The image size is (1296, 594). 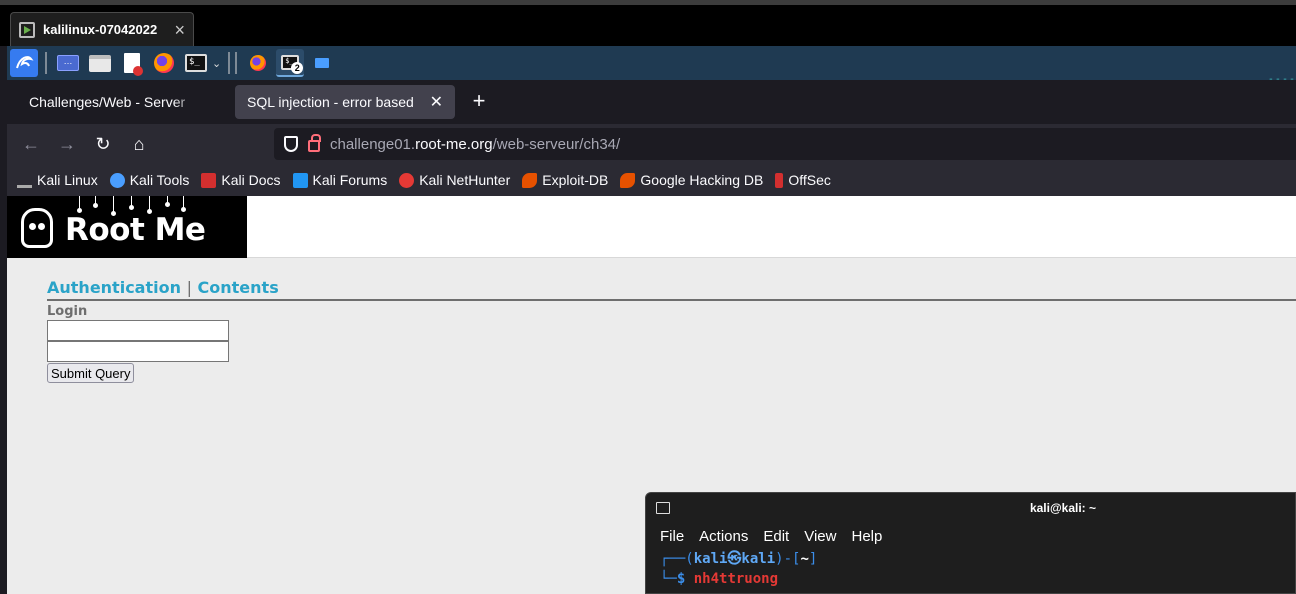 What do you see at coordinates (736, 579) in the screenshot?
I see `typed-command: nh4ttruong` at bounding box center [736, 579].